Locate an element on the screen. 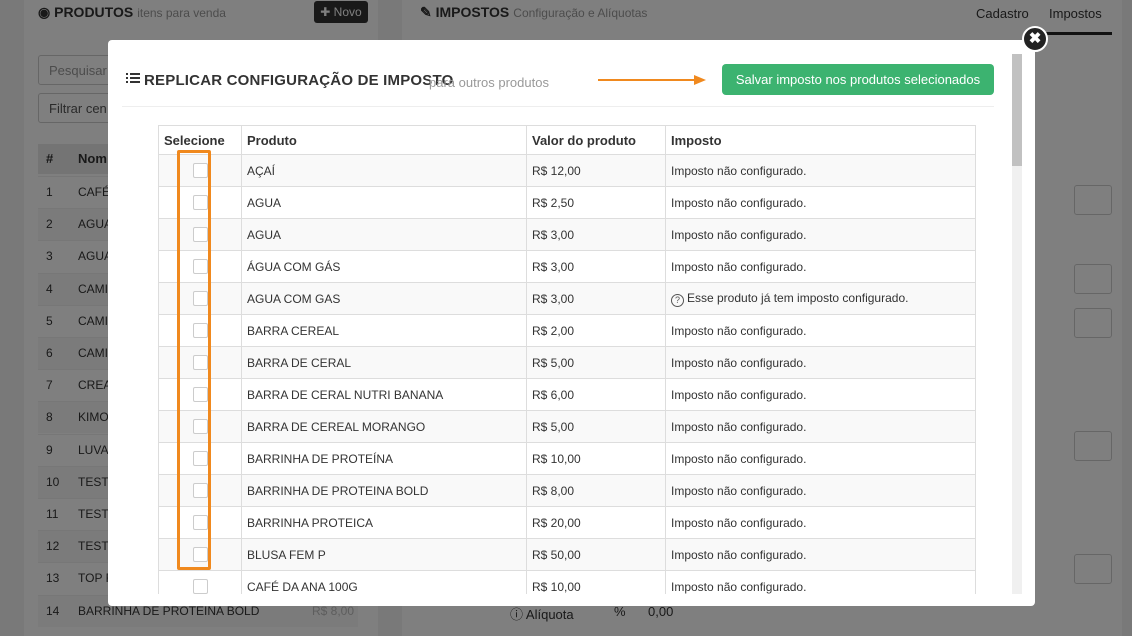 This screenshot has height=636, width=1132. product-name: BARRA DE CERAL NUTRI BANANA is located at coordinates (384, 394).